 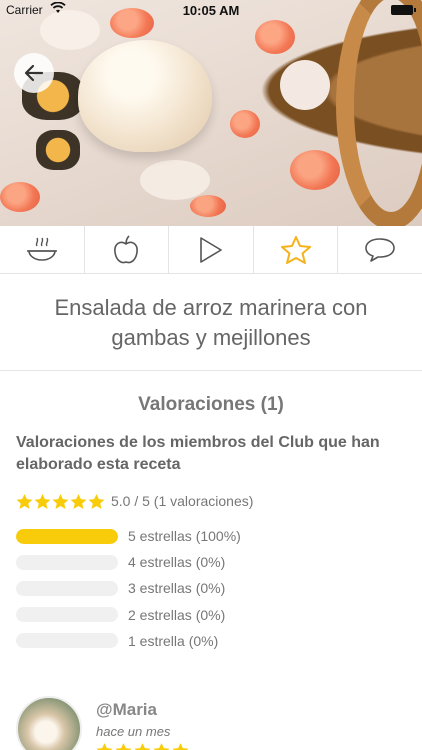 I want to click on tab-ratings, so click(x=296, y=249).